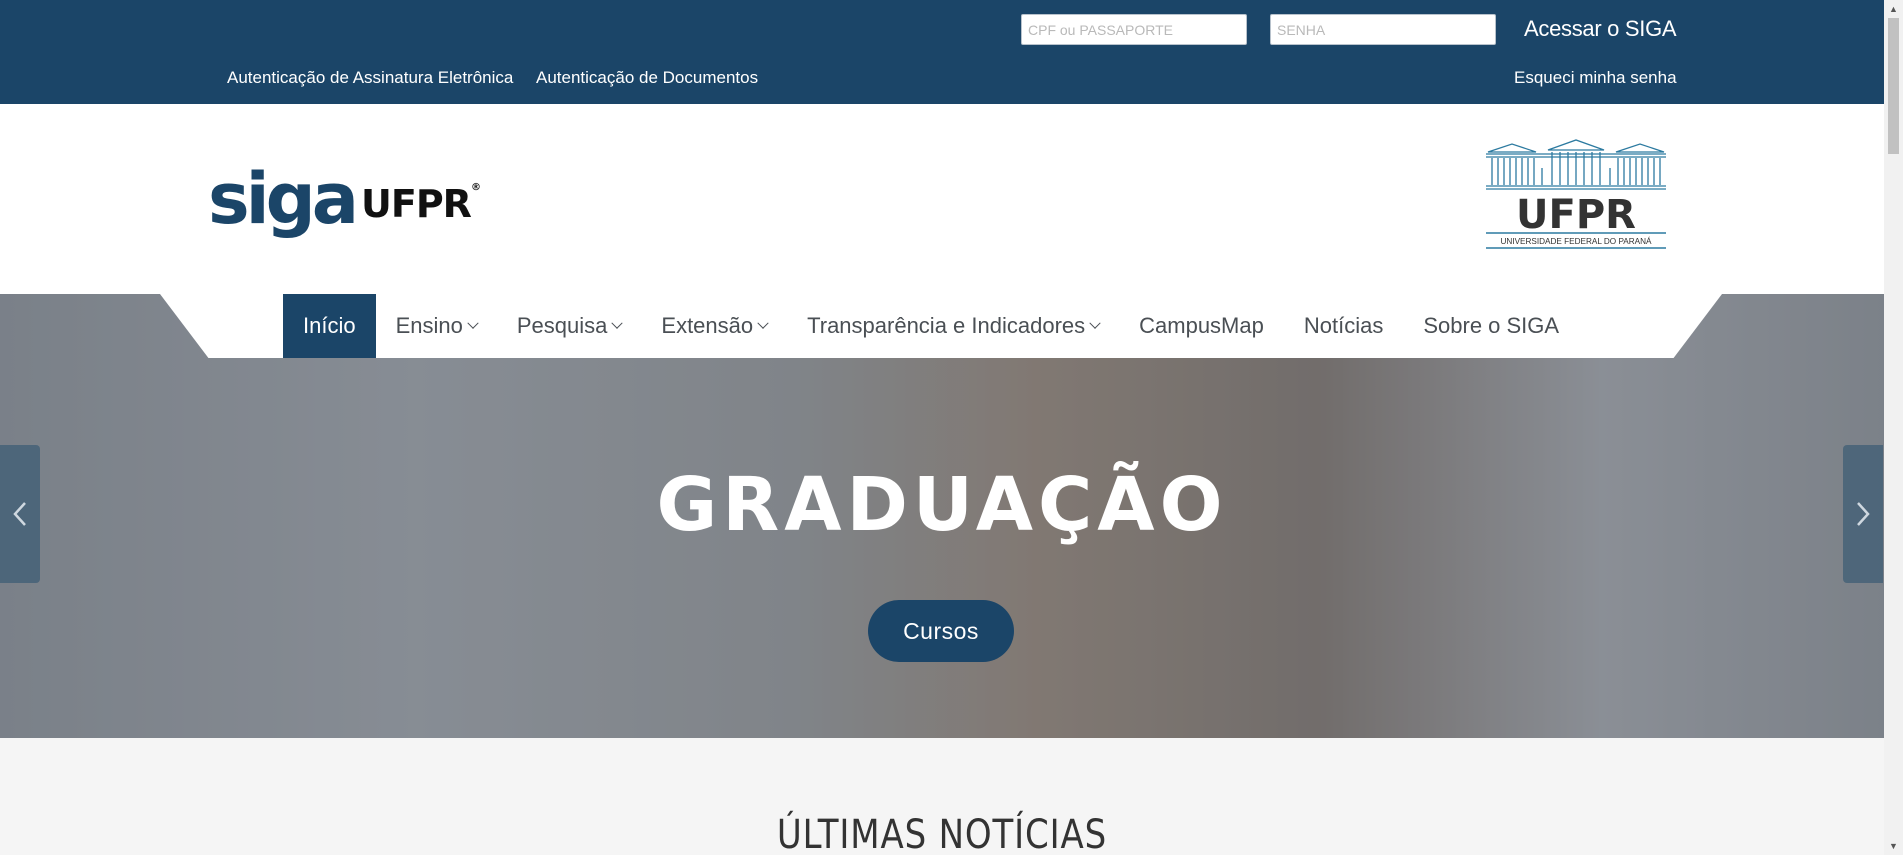 This screenshot has height=855, width=1903. What do you see at coordinates (1576, 215) in the screenshot?
I see `ufpr-logo-text: UFPR` at bounding box center [1576, 215].